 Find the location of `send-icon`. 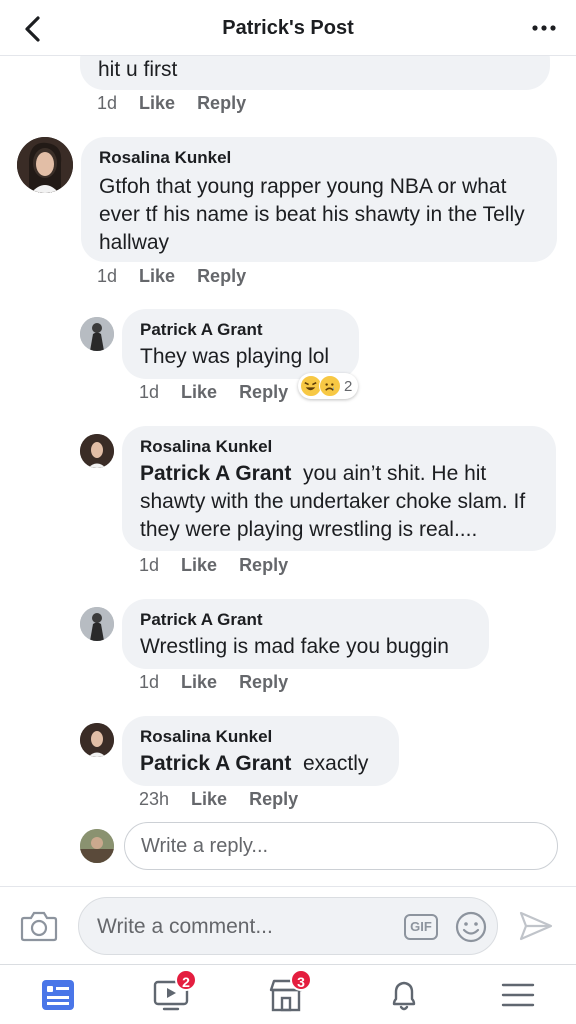

send-icon is located at coordinates (536, 926).